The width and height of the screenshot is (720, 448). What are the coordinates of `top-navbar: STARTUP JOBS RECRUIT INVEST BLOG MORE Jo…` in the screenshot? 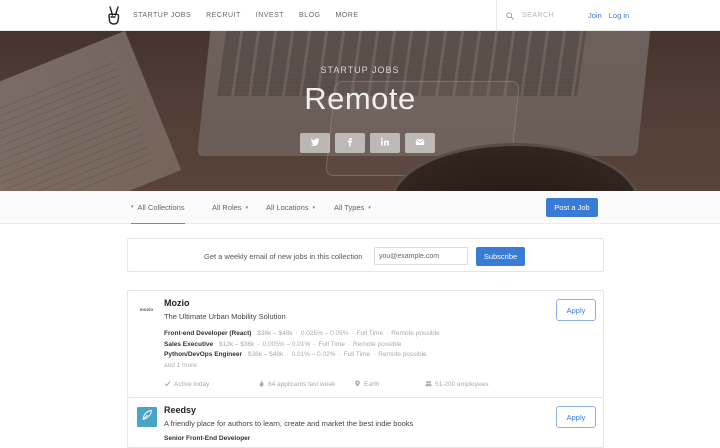 It's located at (360, 15).